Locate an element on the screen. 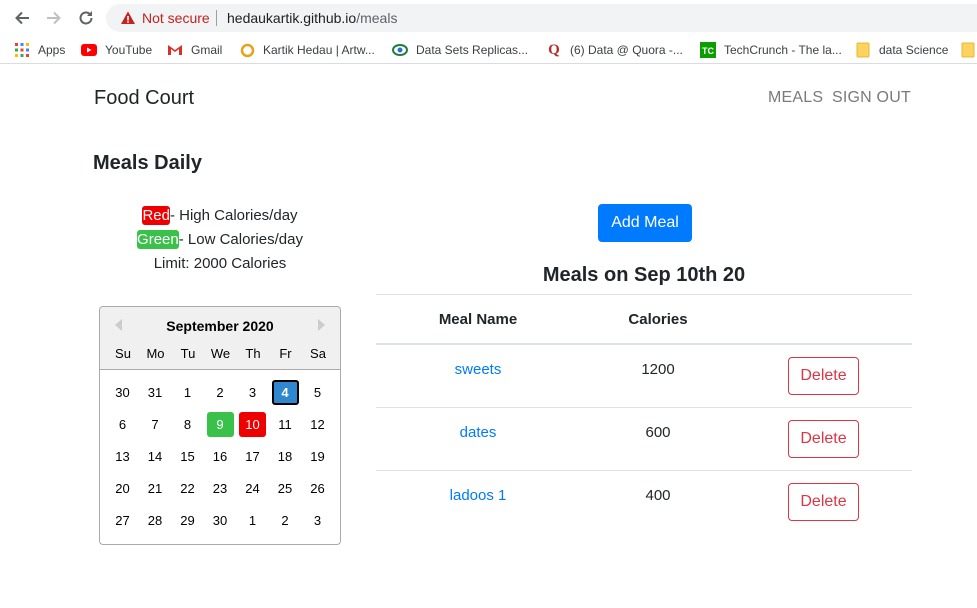 This screenshot has width=977, height=608. meals-heading: Meals on Sep 10th 20 is located at coordinates (644, 275).